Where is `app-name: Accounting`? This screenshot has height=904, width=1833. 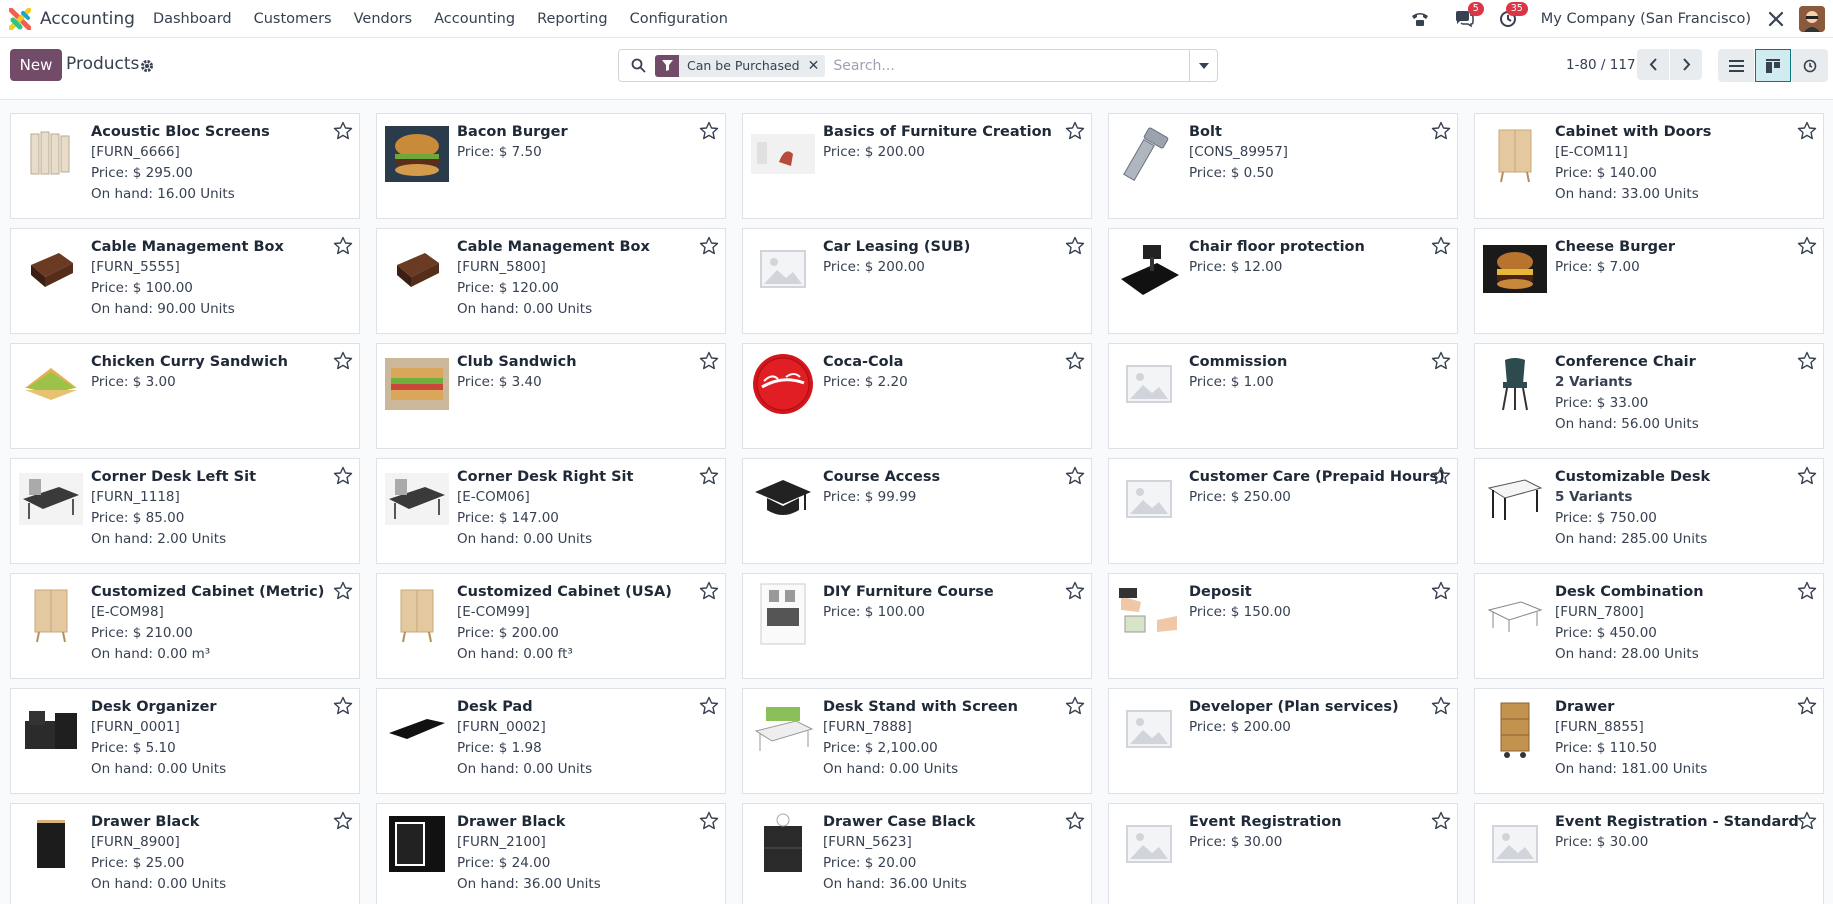 app-name: Accounting is located at coordinates (87, 19).